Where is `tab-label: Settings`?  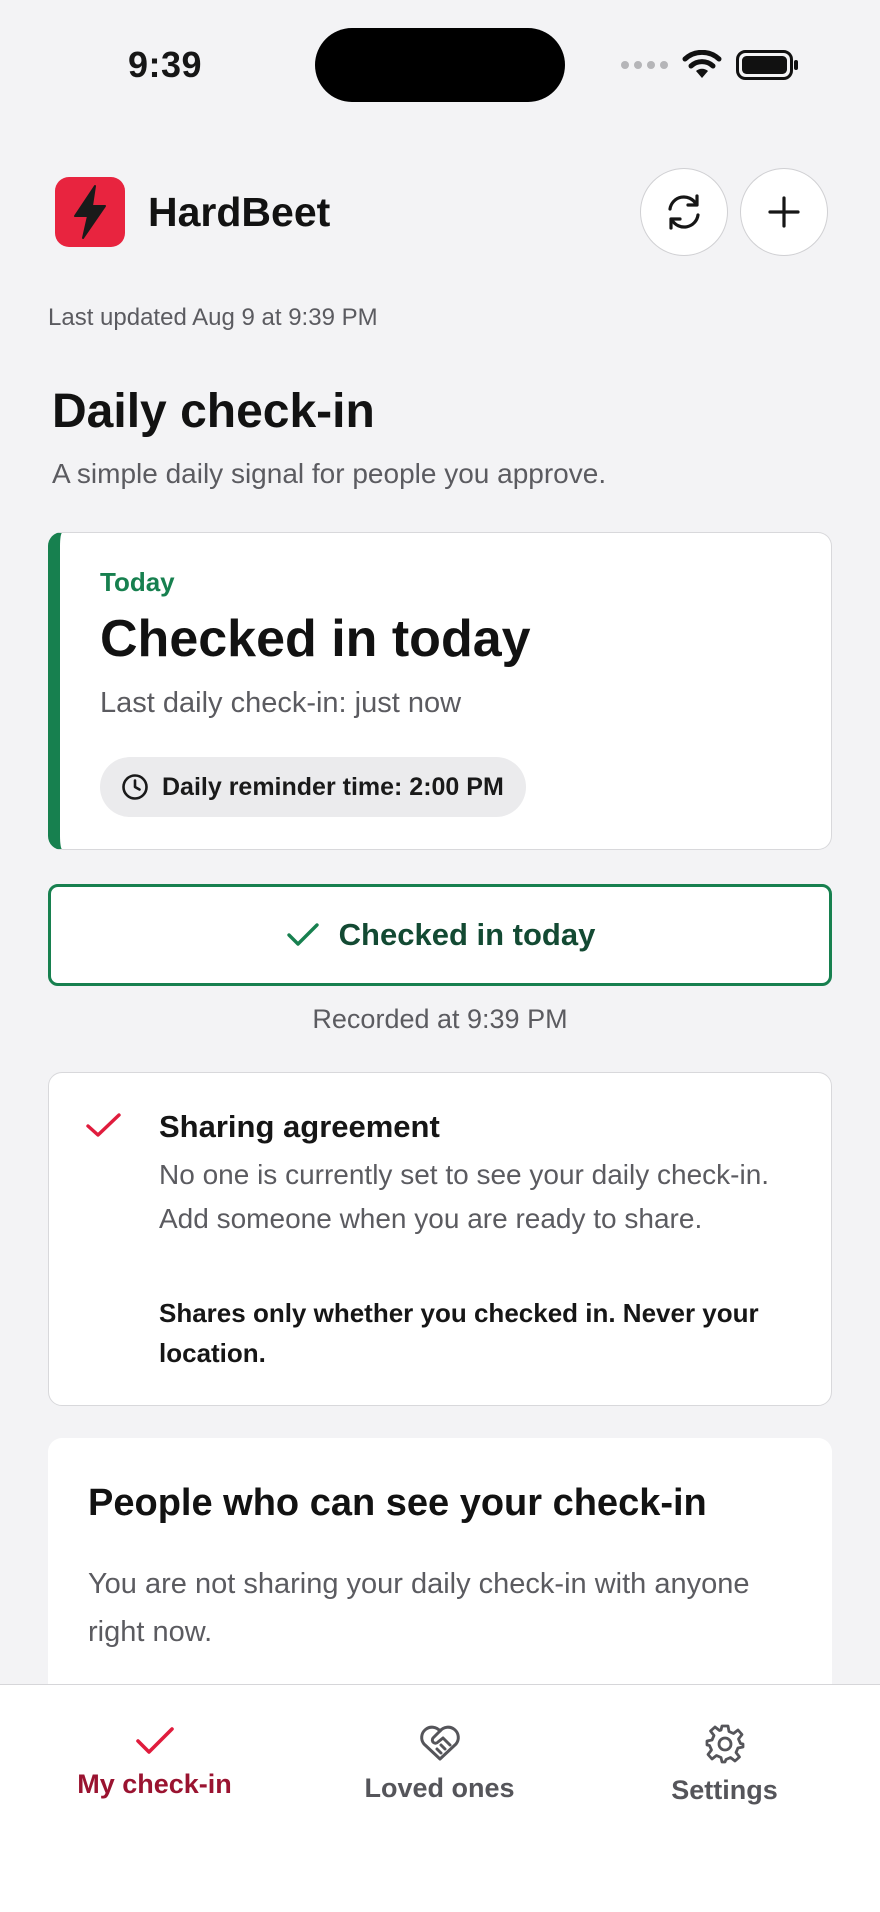 tab-label: Settings is located at coordinates (724, 1790).